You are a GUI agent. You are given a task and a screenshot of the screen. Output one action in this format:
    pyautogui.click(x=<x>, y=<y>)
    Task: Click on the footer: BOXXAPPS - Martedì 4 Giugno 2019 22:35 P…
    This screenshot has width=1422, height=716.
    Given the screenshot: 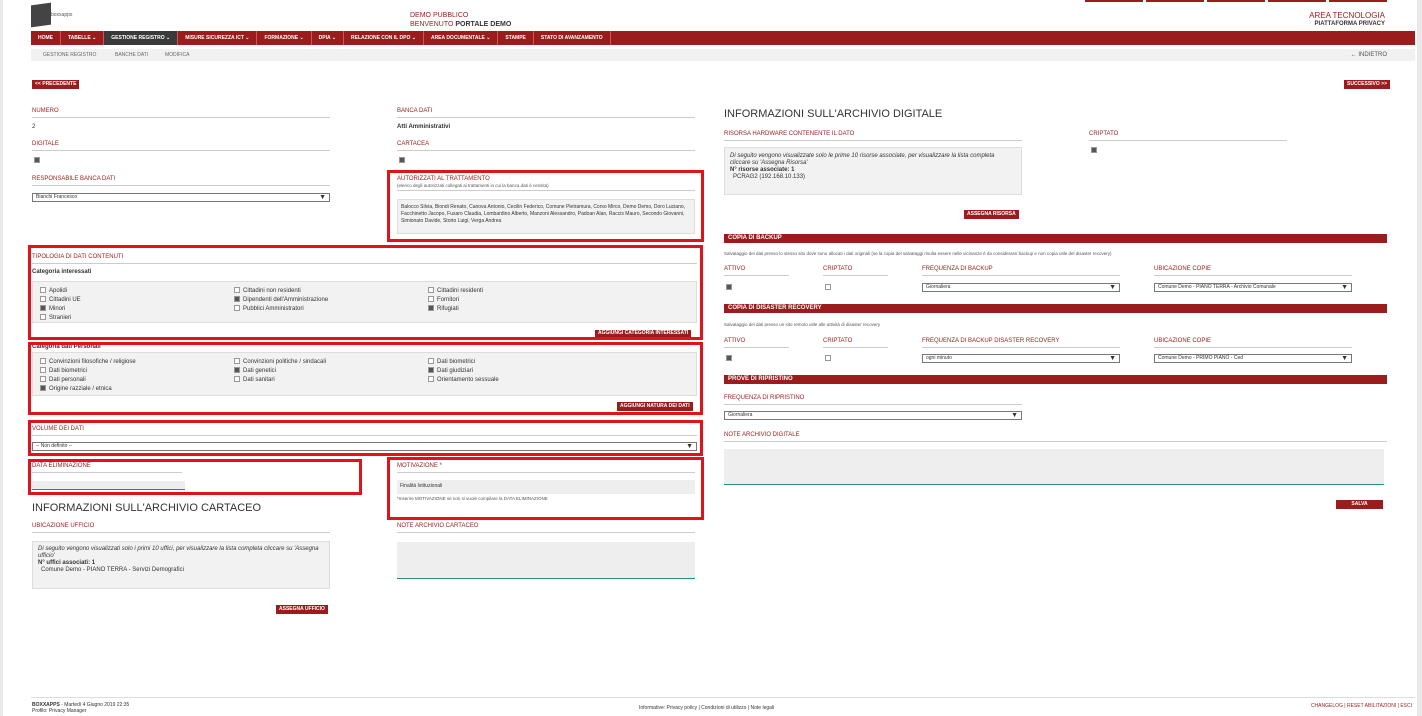 What is the action you would take?
    pyautogui.click(x=723, y=706)
    